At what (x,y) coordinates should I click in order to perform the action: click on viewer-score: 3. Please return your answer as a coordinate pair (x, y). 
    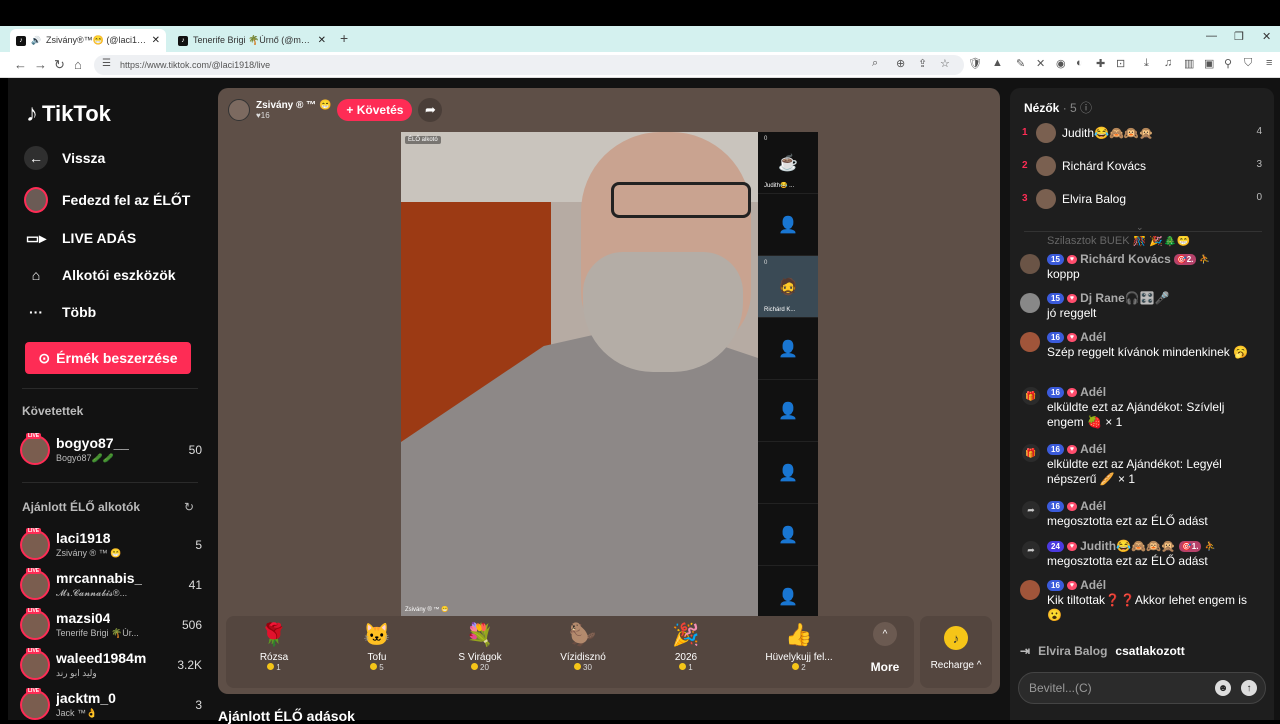
    Looking at the image, I should click on (1259, 164).